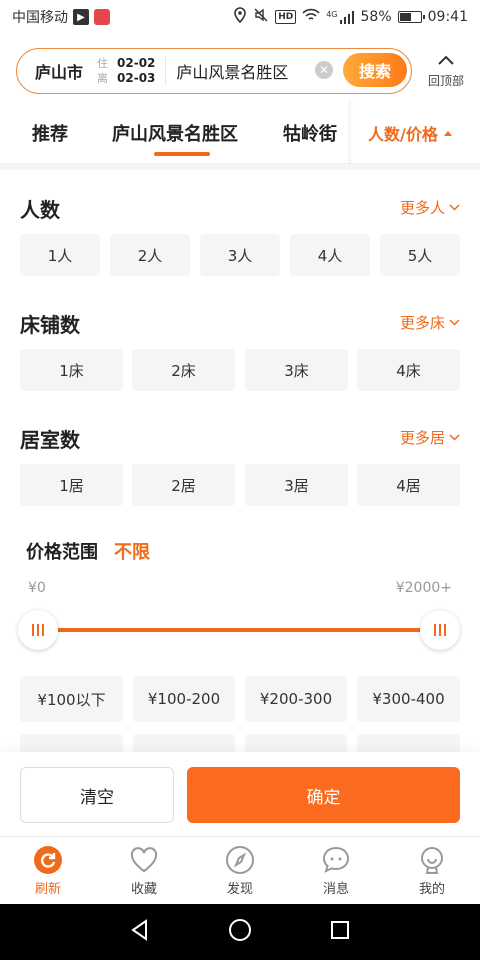 This screenshot has height=960, width=480. What do you see at coordinates (240, 630) in the screenshot?
I see `price-slider-track` at bounding box center [240, 630].